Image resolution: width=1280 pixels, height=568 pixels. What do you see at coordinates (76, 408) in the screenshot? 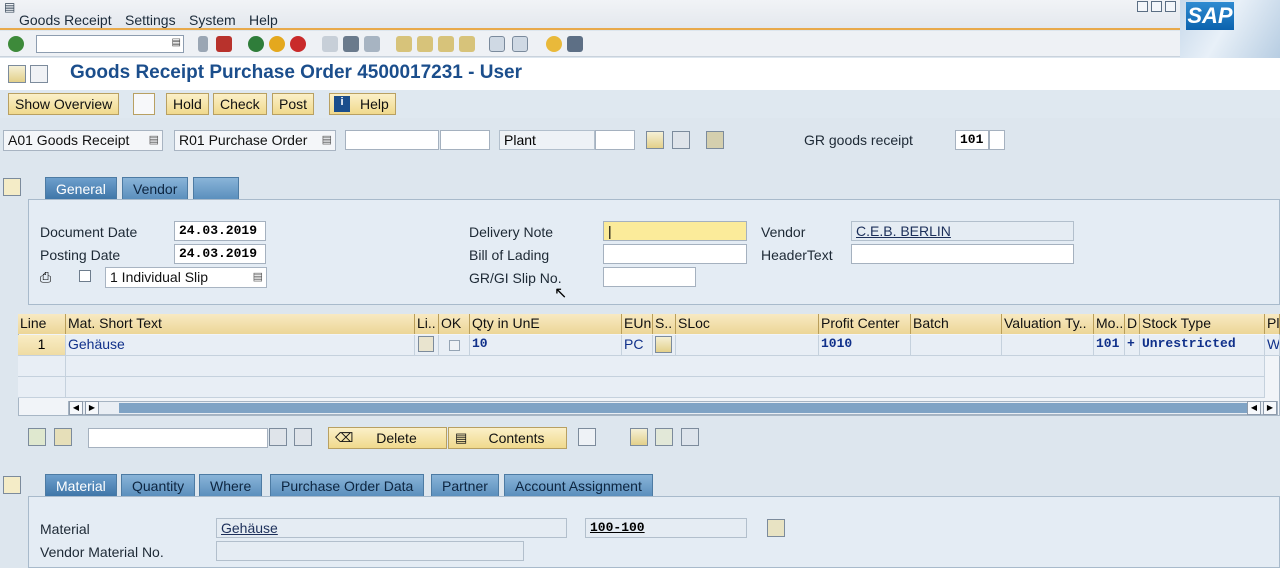
I see `scroll-left-icon: ◀` at bounding box center [76, 408].